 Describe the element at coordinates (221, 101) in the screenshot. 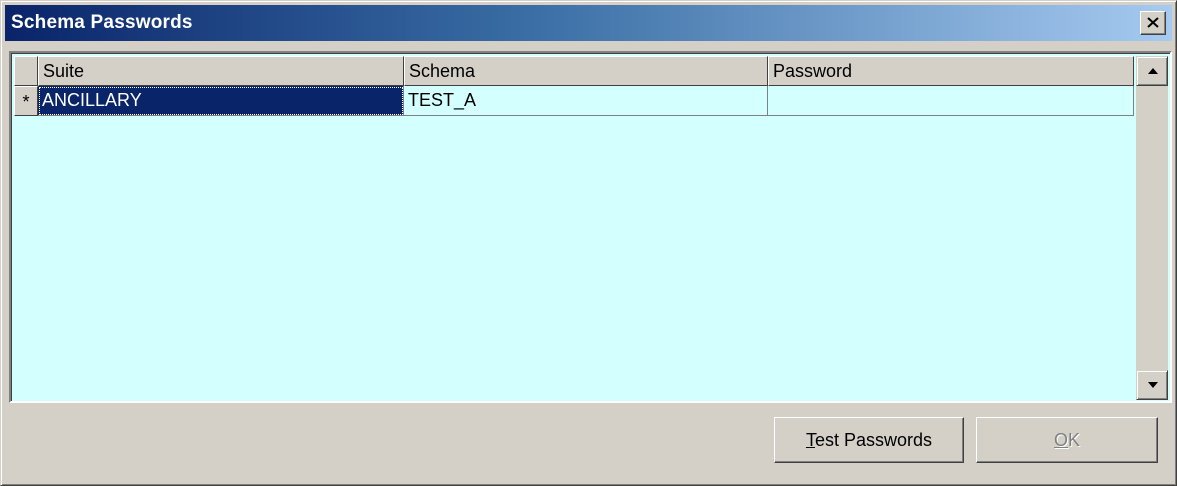

I see `cell-suite: ANCILLARY` at that location.